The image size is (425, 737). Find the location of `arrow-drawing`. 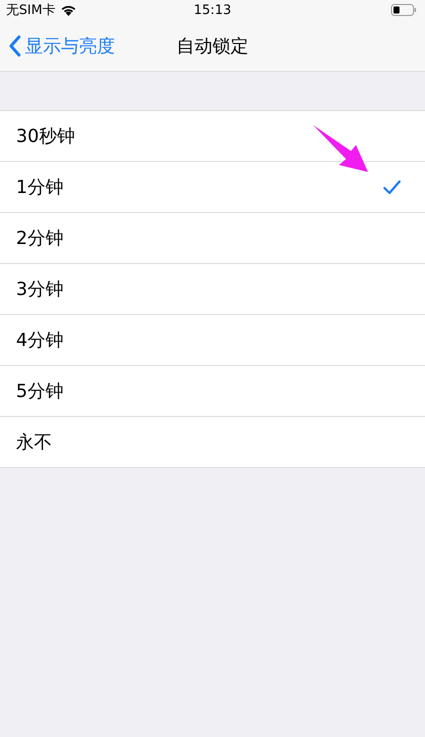

arrow-drawing is located at coordinates (341, 149).